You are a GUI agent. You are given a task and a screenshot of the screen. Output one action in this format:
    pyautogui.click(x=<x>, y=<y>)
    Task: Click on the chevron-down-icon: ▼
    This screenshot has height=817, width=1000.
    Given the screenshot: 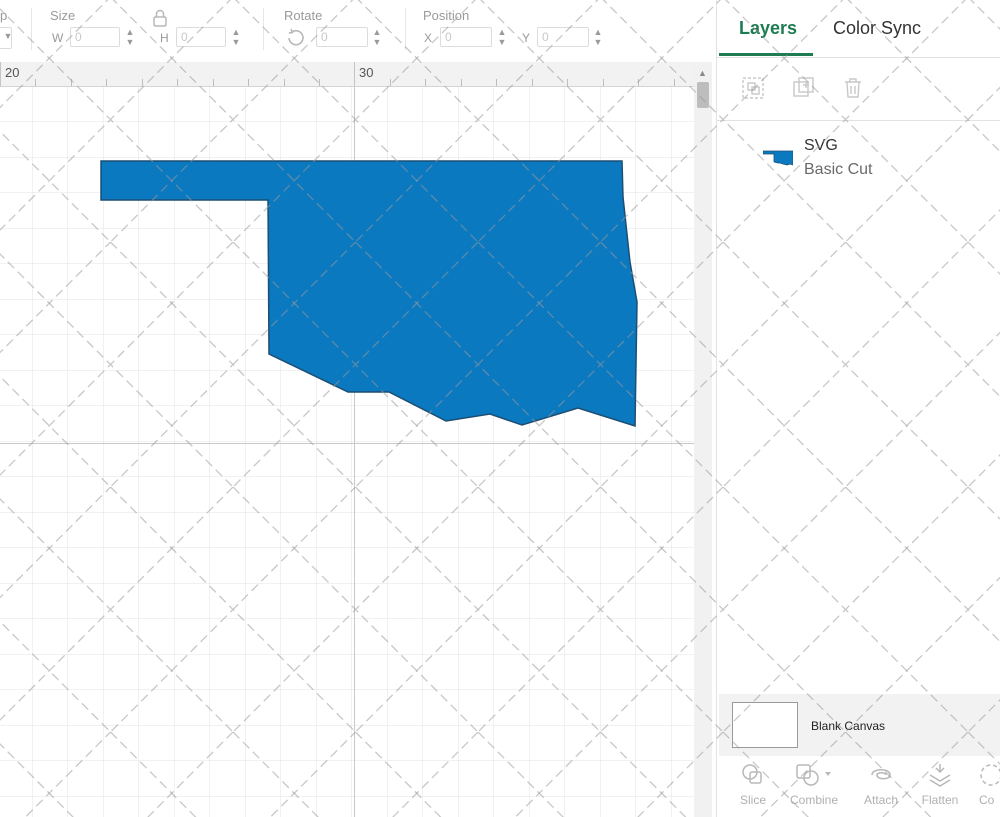 What is the action you would take?
    pyautogui.click(x=8, y=36)
    